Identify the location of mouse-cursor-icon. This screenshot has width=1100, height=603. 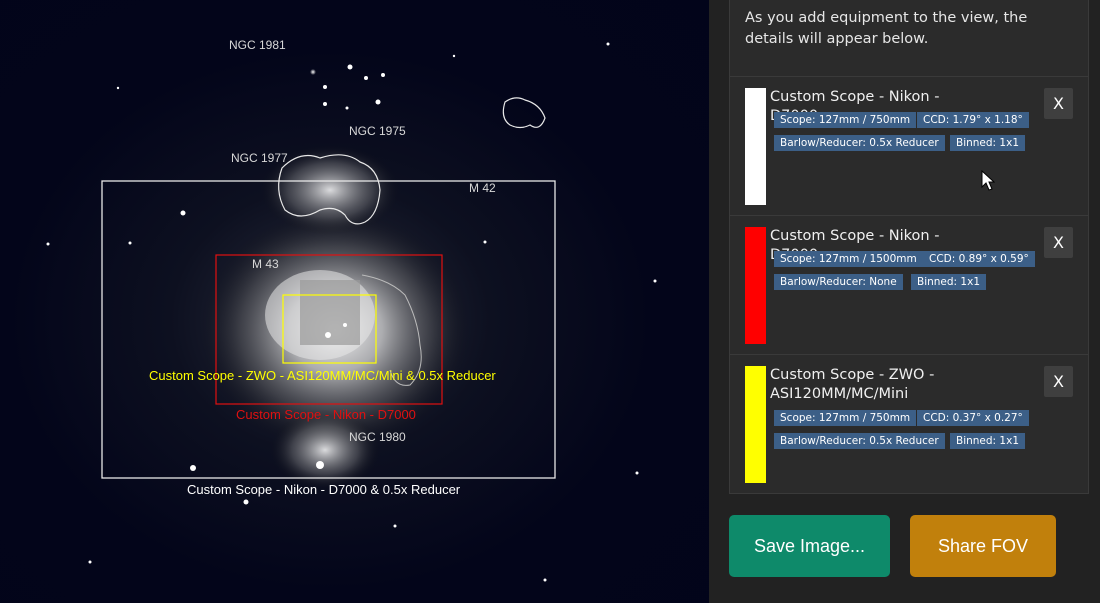
(988, 180).